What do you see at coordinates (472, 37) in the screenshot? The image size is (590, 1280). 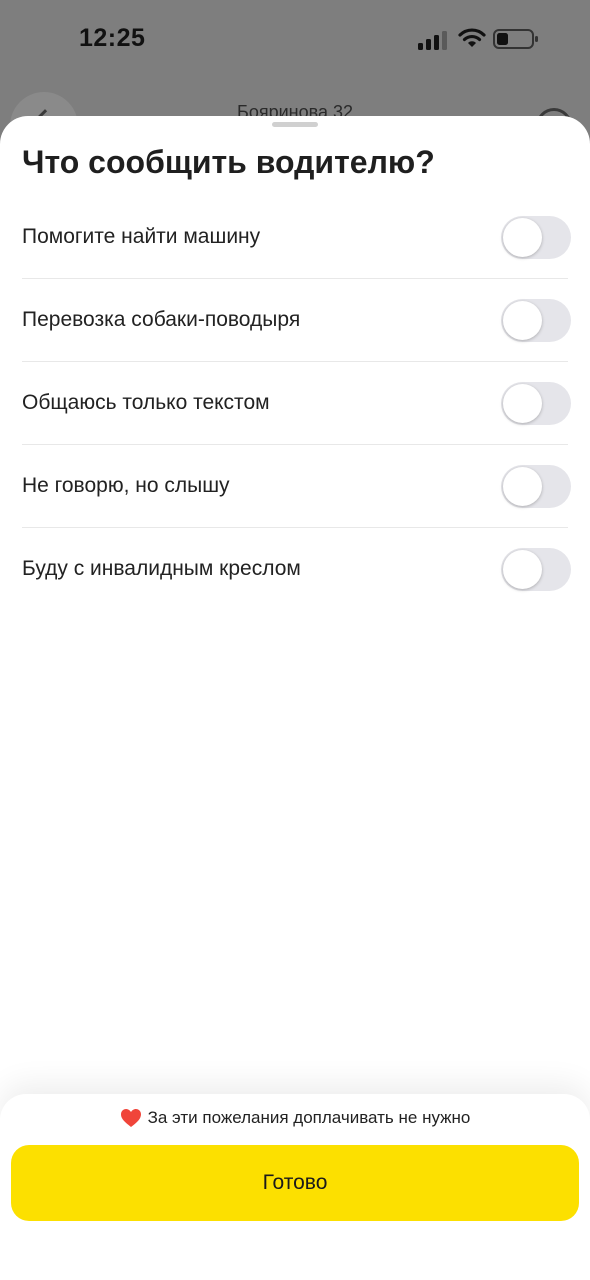 I see `wifi-icon` at bounding box center [472, 37].